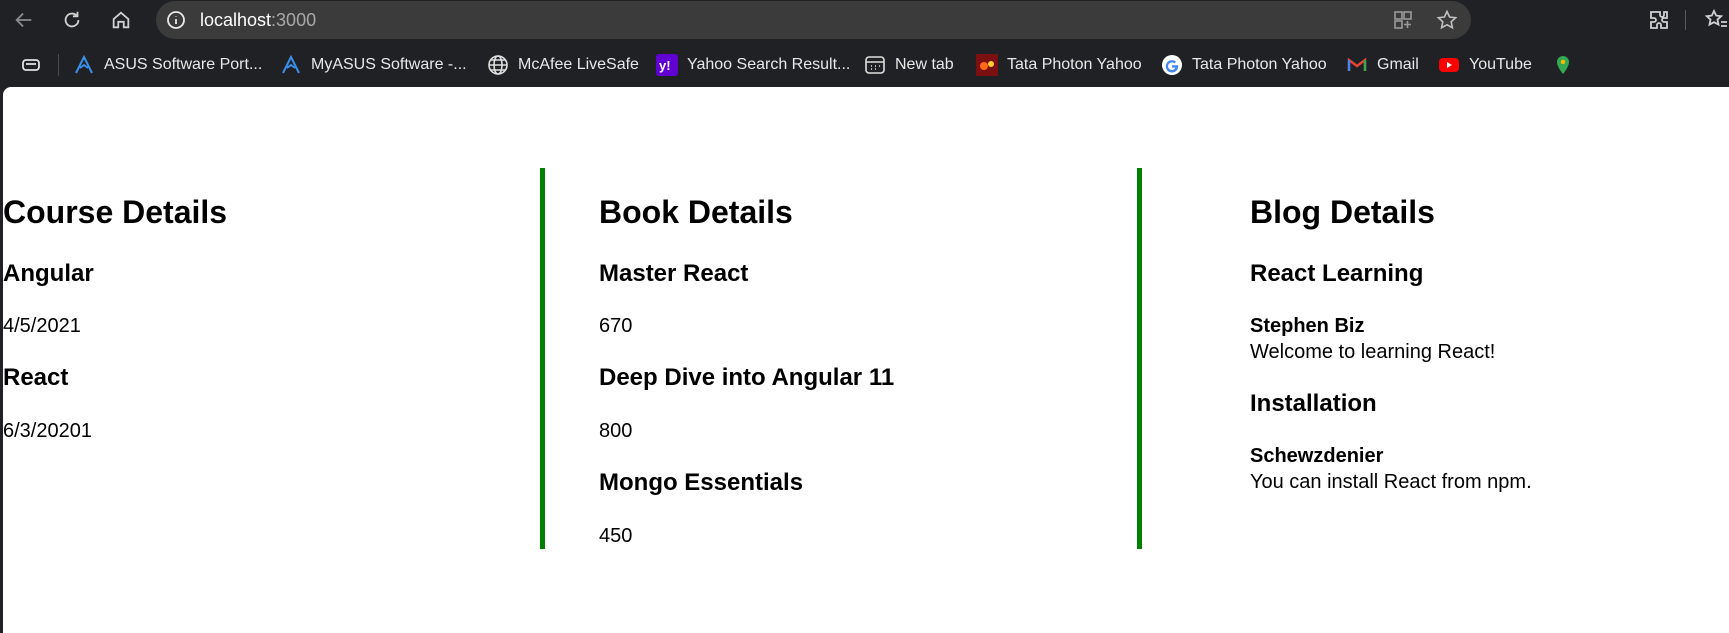  I want to click on book-price: 450, so click(616, 536).